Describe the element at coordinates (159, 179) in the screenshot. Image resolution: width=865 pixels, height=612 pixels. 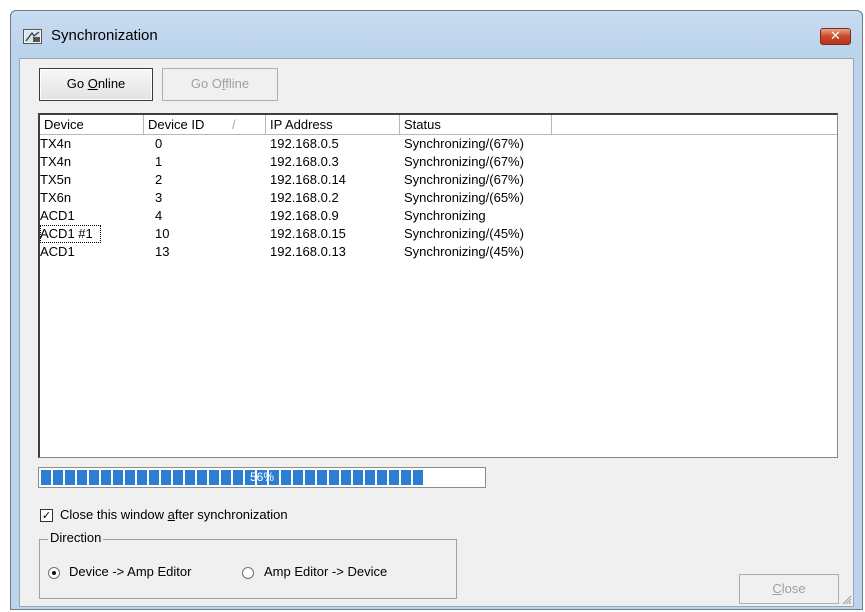
I see `cell-device-id: 2` at that location.